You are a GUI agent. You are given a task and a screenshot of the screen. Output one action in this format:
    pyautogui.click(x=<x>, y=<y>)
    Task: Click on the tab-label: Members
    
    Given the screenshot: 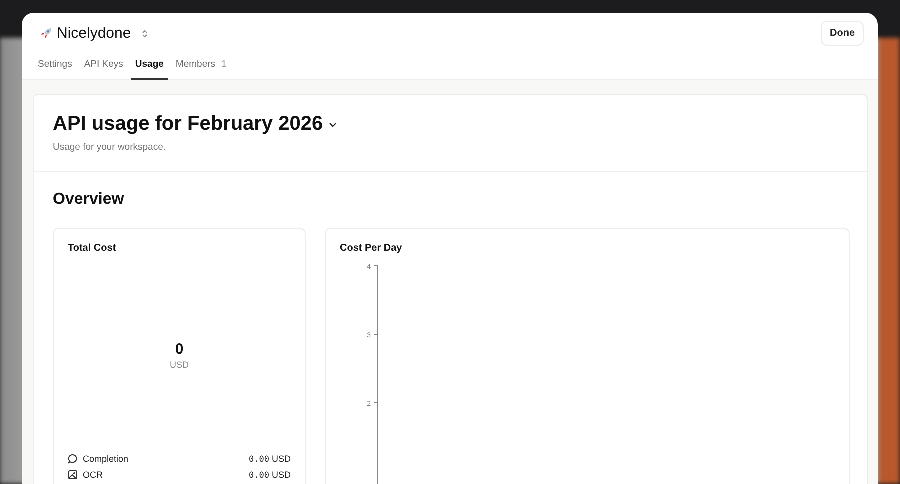 What is the action you would take?
    pyautogui.click(x=196, y=64)
    